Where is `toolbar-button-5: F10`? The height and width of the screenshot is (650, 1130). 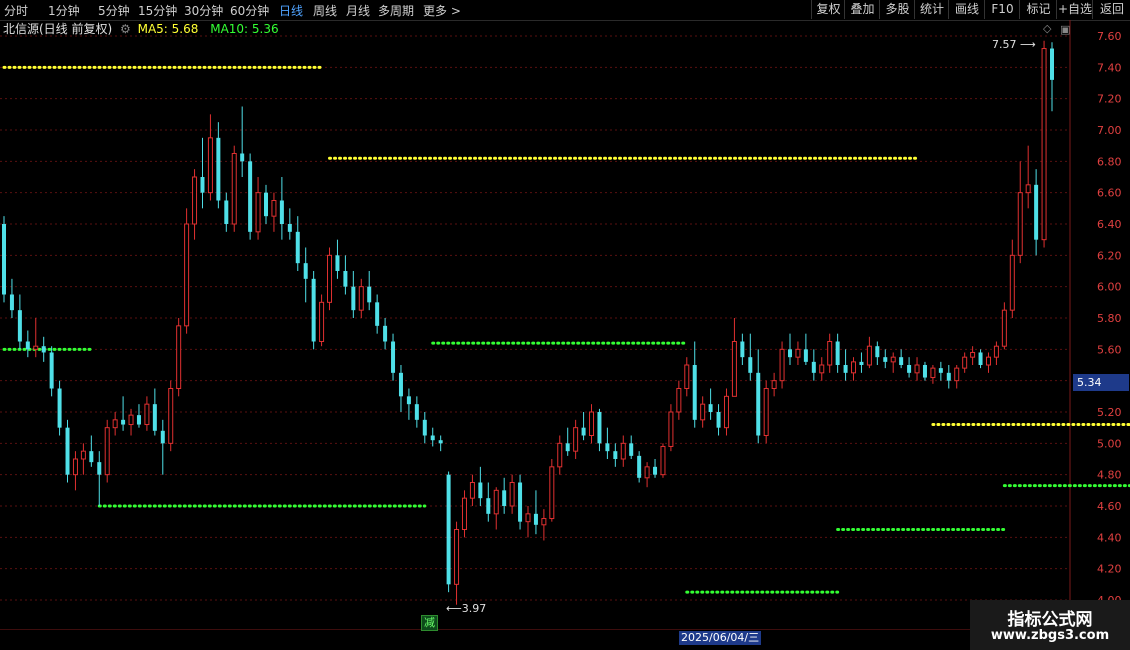 toolbar-button-5: F10 is located at coordinates (1002, 9).